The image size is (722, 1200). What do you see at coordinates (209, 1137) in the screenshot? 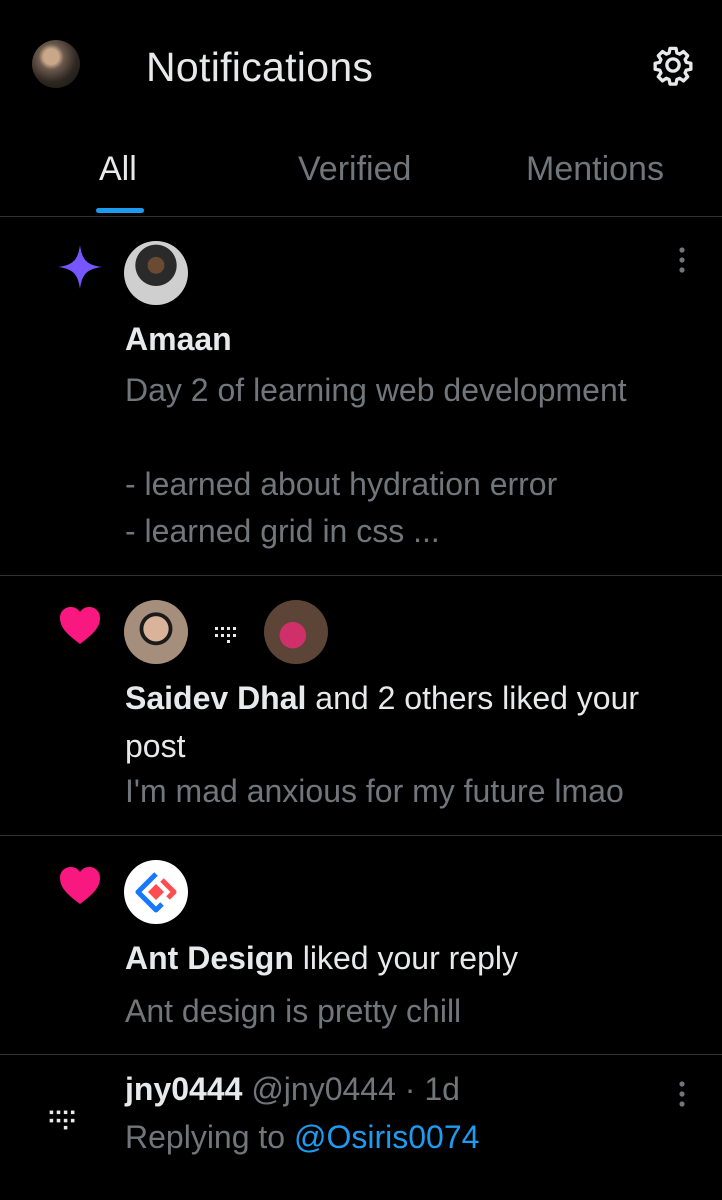
I see `replying-to-label: Replying to` at bounding box center [209, 1137].